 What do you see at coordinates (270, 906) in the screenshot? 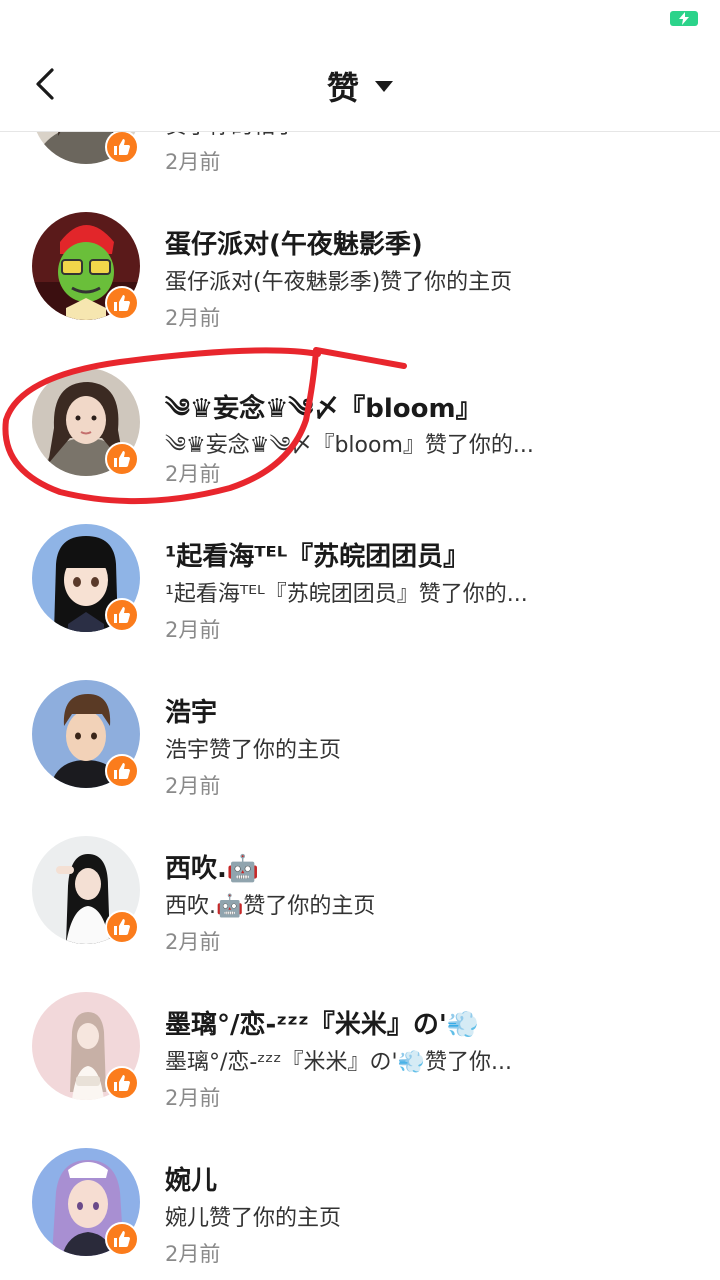
I see `like-description: 西吹.🤖赞了你的主页` at bounding box center [270, 906].